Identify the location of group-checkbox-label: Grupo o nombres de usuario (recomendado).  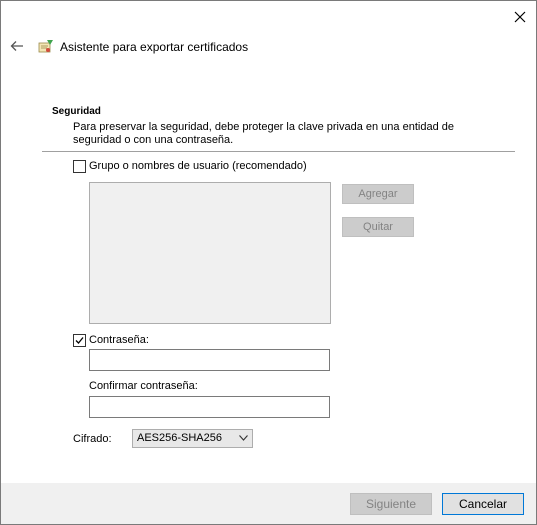
(198, 166).